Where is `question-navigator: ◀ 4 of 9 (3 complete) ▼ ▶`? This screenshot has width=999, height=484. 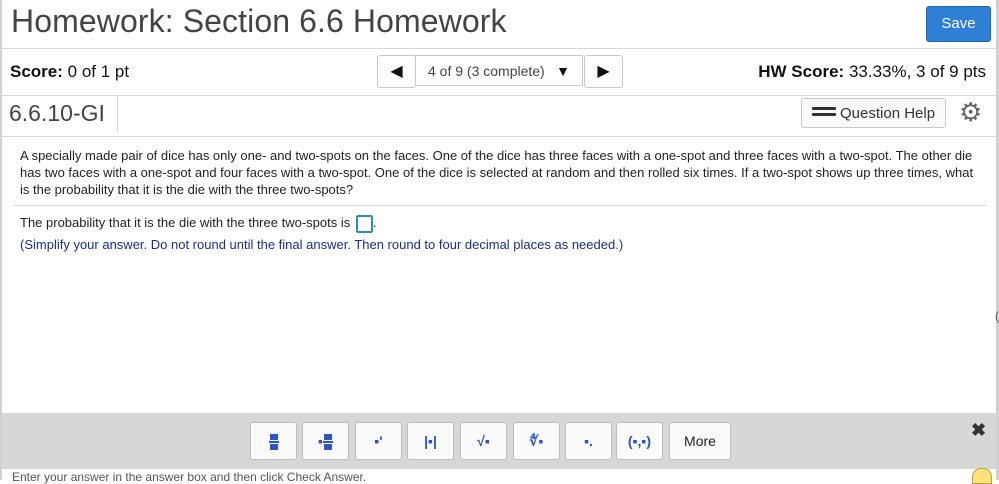
question-navigator: ◀ 4 of 9 (3 complete) ▼ ▶ is located at coordinates (500, 71).